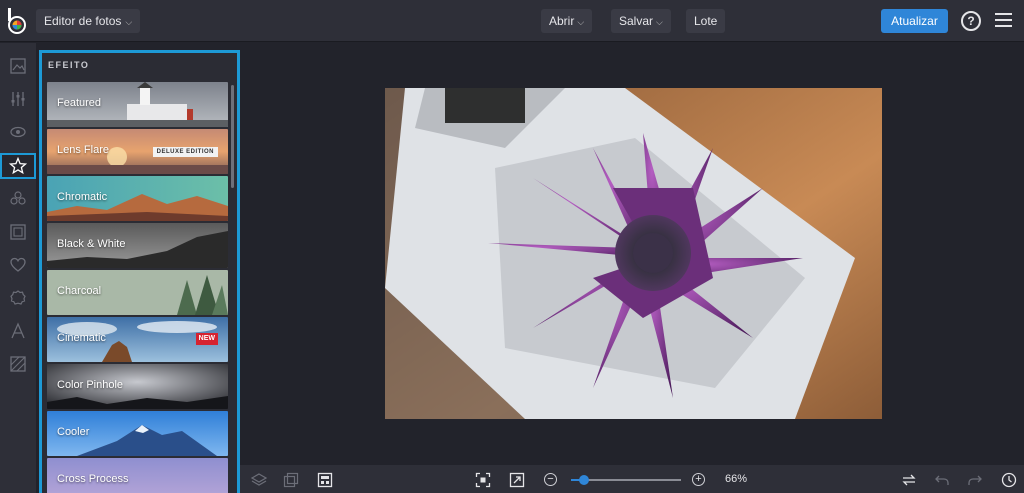  What do you see at coordinates (185, 152) in the screenshot?
I see `deluxe-edition-badge: DELUXE EDITION` at bounding box center [185, 152].